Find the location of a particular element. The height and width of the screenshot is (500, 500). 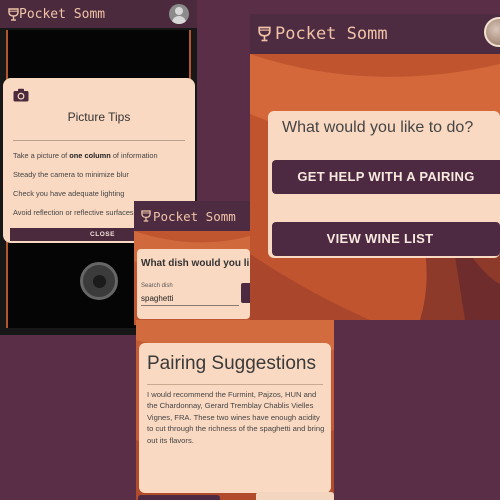

bottom-secondary-button is located at coordinates (295, 496).